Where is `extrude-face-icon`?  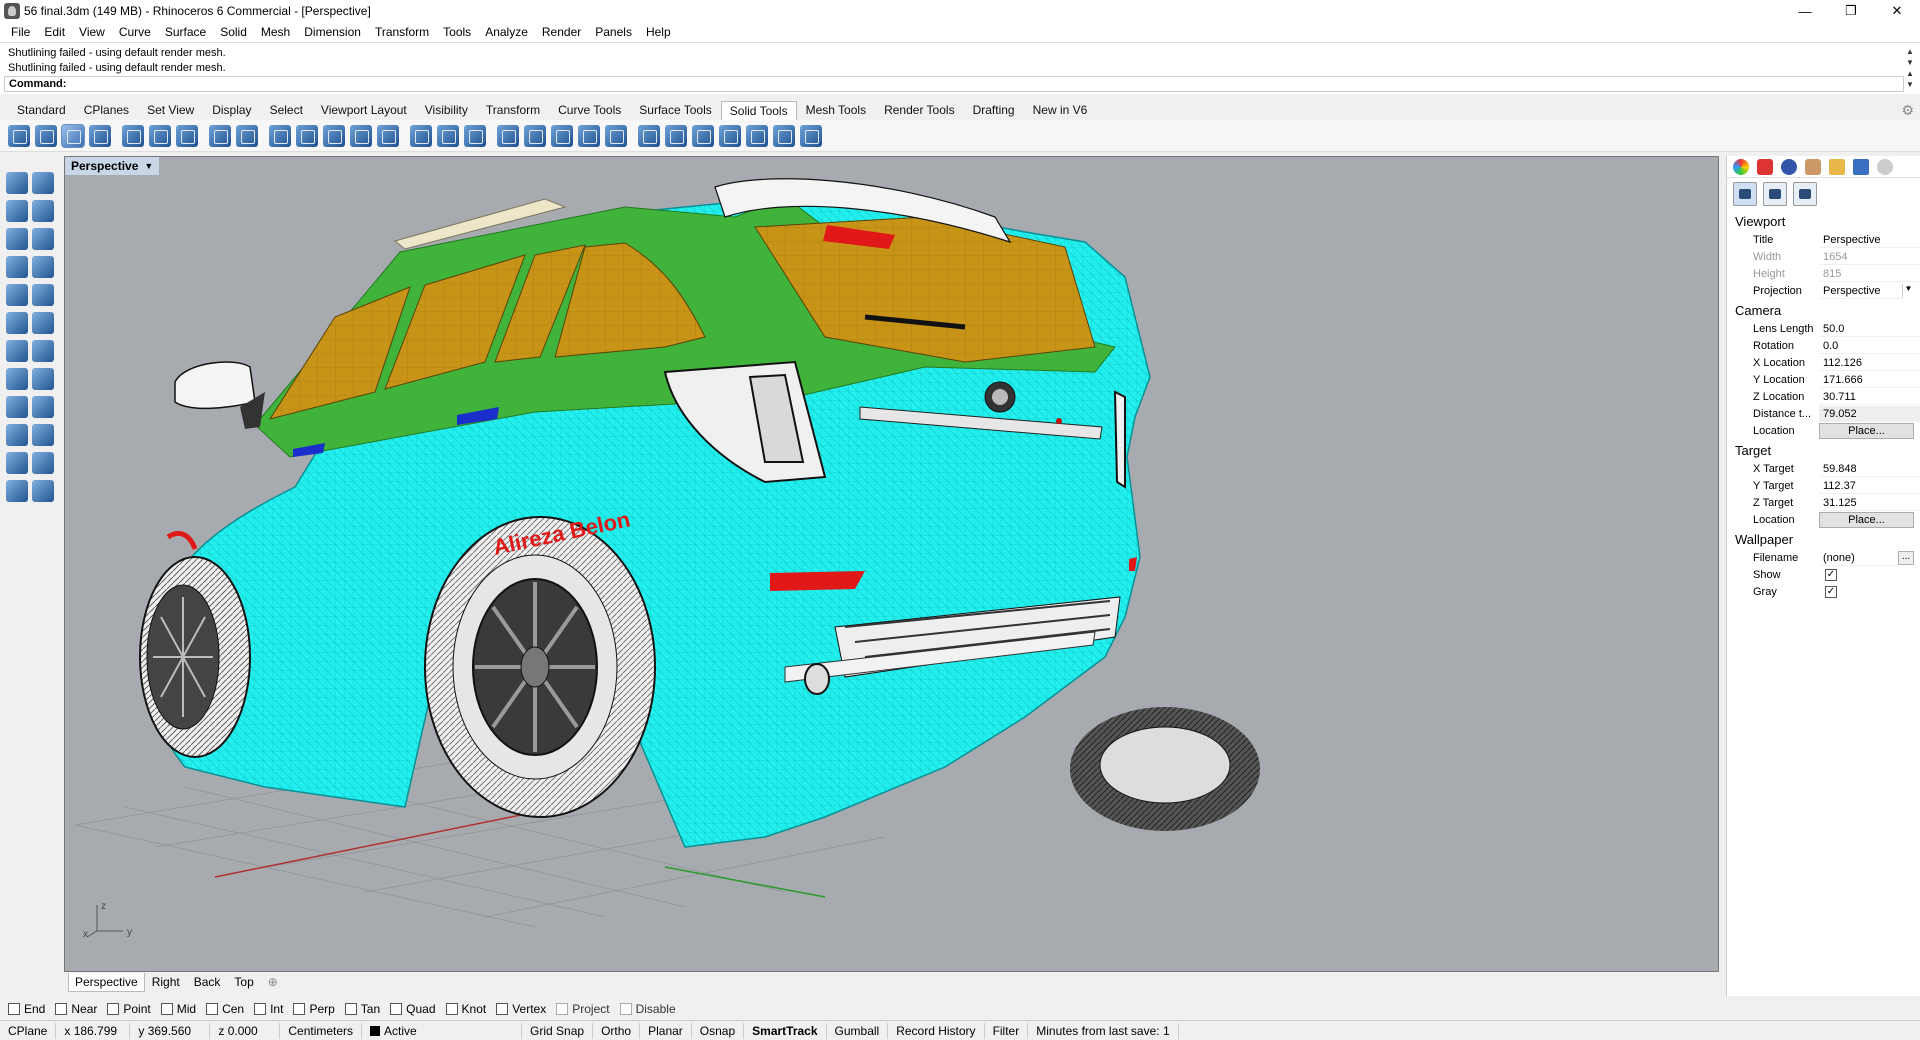 extrude-face-icon is located at coordinates (334, 135).